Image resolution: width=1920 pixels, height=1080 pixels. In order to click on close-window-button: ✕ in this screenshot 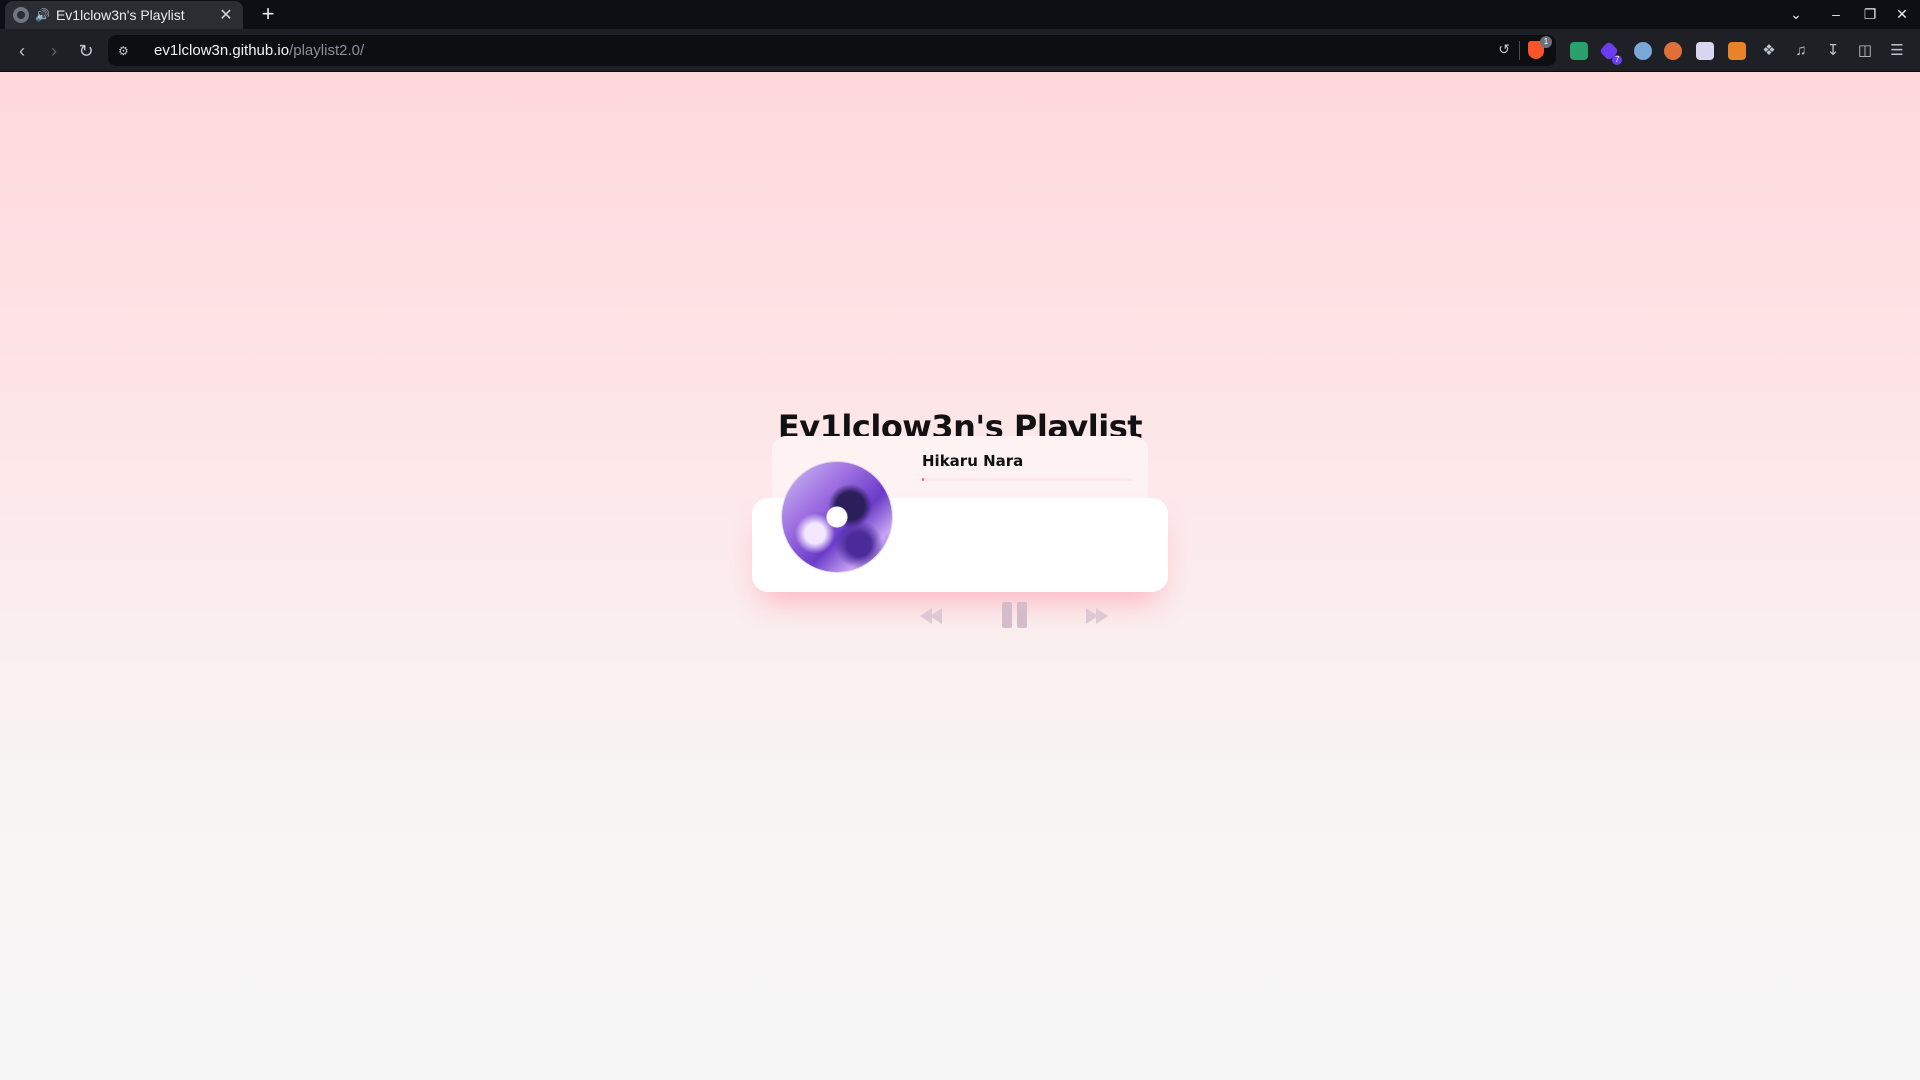, I will do `click(1902, 14)`.